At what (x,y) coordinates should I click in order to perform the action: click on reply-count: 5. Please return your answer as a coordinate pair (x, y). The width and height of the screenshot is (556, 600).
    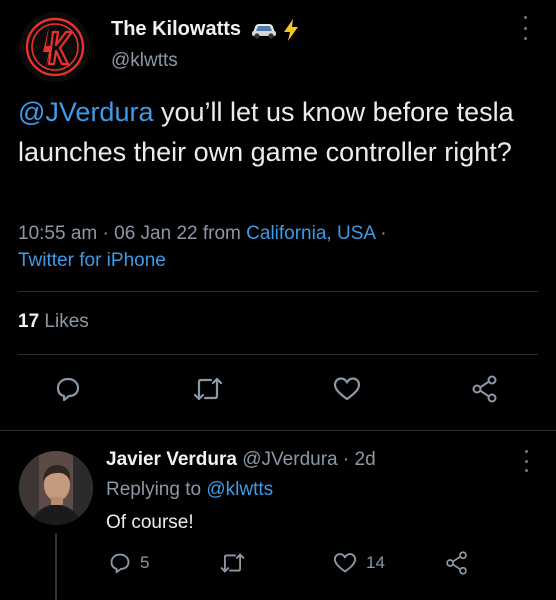
    Looking at the image, I should click on (145, 562).